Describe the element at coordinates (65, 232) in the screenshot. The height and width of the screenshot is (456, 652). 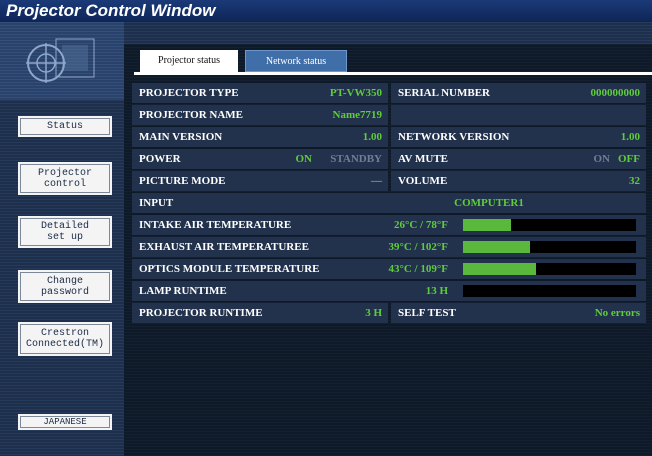
I see `nav-detailed-setup-button: Detailed set up` at that location.